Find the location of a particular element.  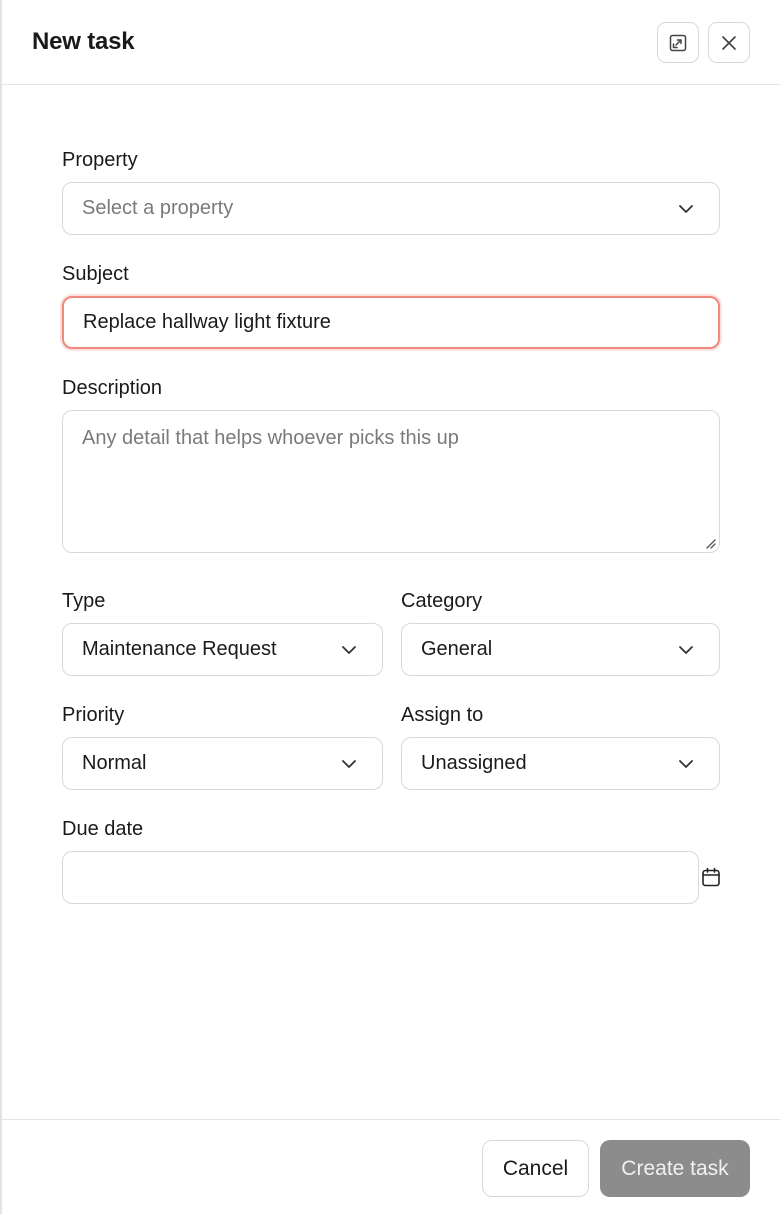

close-icon is located at coordinates (729, 42).